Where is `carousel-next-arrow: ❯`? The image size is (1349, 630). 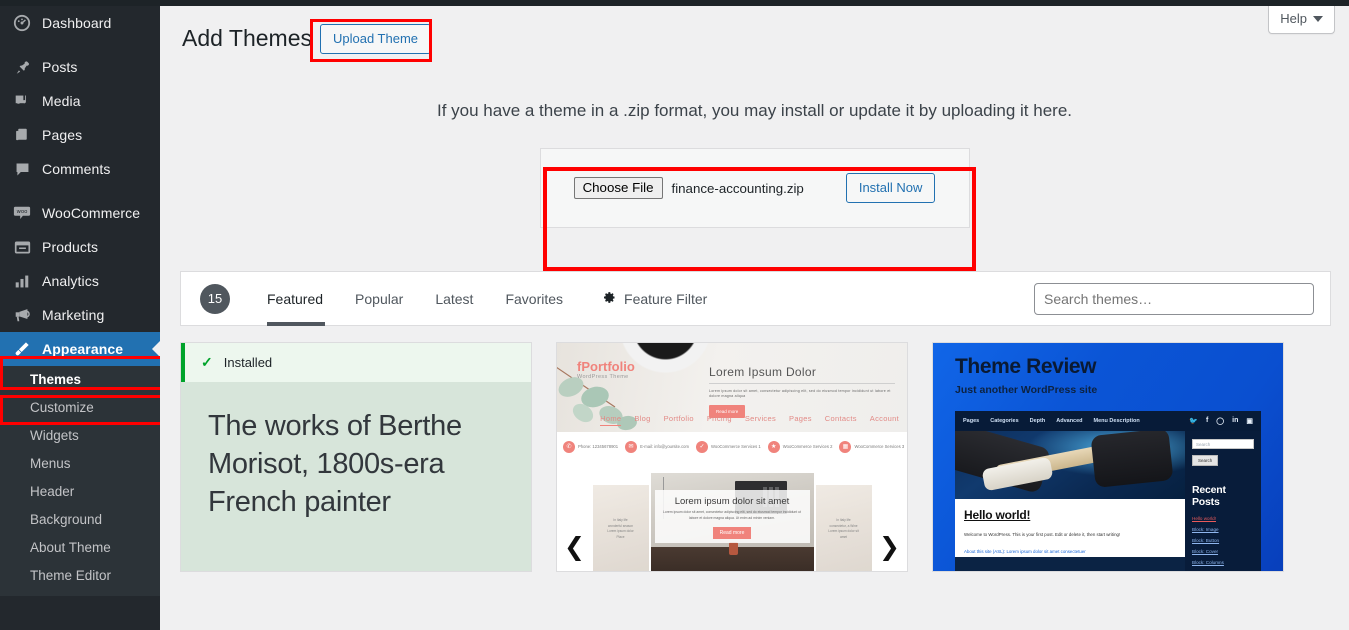
carousel-next-arrow: ❯ is located at coordinates (889, 546).